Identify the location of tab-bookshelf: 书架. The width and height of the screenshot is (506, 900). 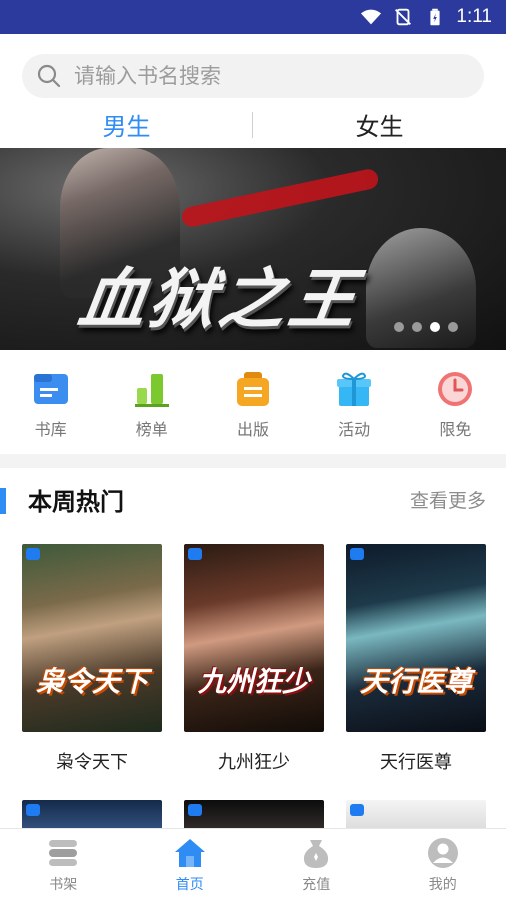
(63, 864).